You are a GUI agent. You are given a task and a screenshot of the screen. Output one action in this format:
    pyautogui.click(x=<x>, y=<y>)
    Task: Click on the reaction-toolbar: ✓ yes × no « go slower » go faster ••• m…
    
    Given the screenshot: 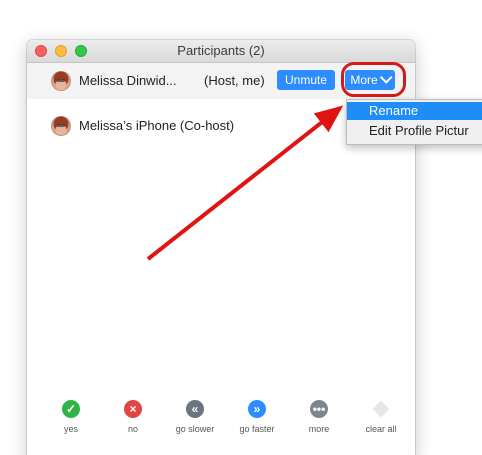 What is the action you would take?
    pyautogui.click(x=221, y=426)
    